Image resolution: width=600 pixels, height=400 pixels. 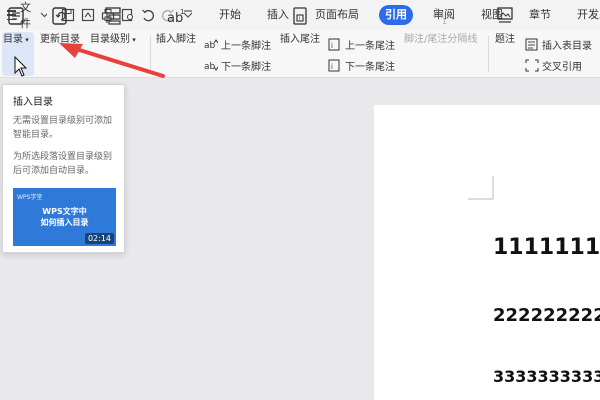 What do you see at coordinates (546, 315) in the screenshot?
I see `document-heading: 222222222` at bounding box center [546, 315].